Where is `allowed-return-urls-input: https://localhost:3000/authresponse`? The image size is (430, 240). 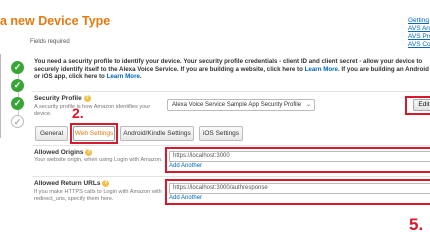 allowed-return-urls-input: https://localhost:3000/authresponse is located at coordinates (299, 188).